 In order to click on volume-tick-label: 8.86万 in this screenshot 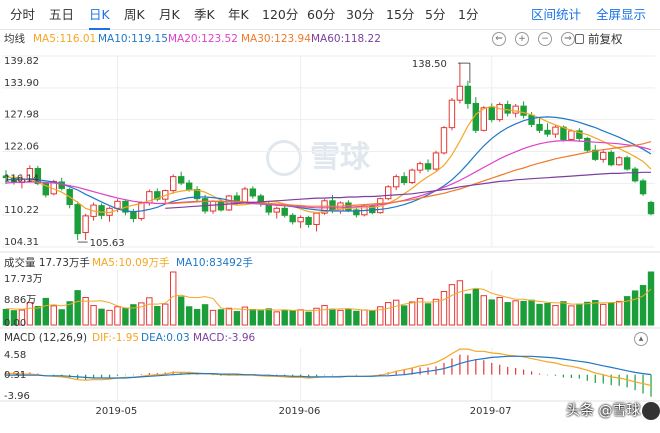, I will do `click(20, 300)`.